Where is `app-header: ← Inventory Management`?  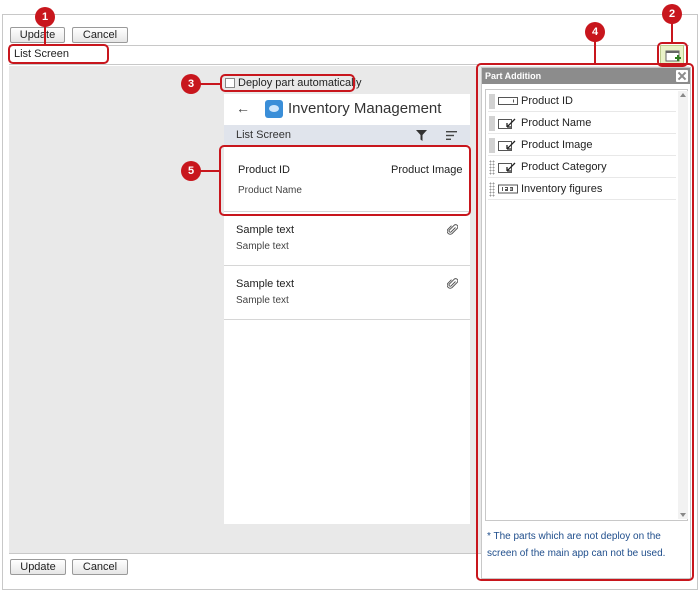 app-header: ← Inventory Management is located at coordinates (347, 109).